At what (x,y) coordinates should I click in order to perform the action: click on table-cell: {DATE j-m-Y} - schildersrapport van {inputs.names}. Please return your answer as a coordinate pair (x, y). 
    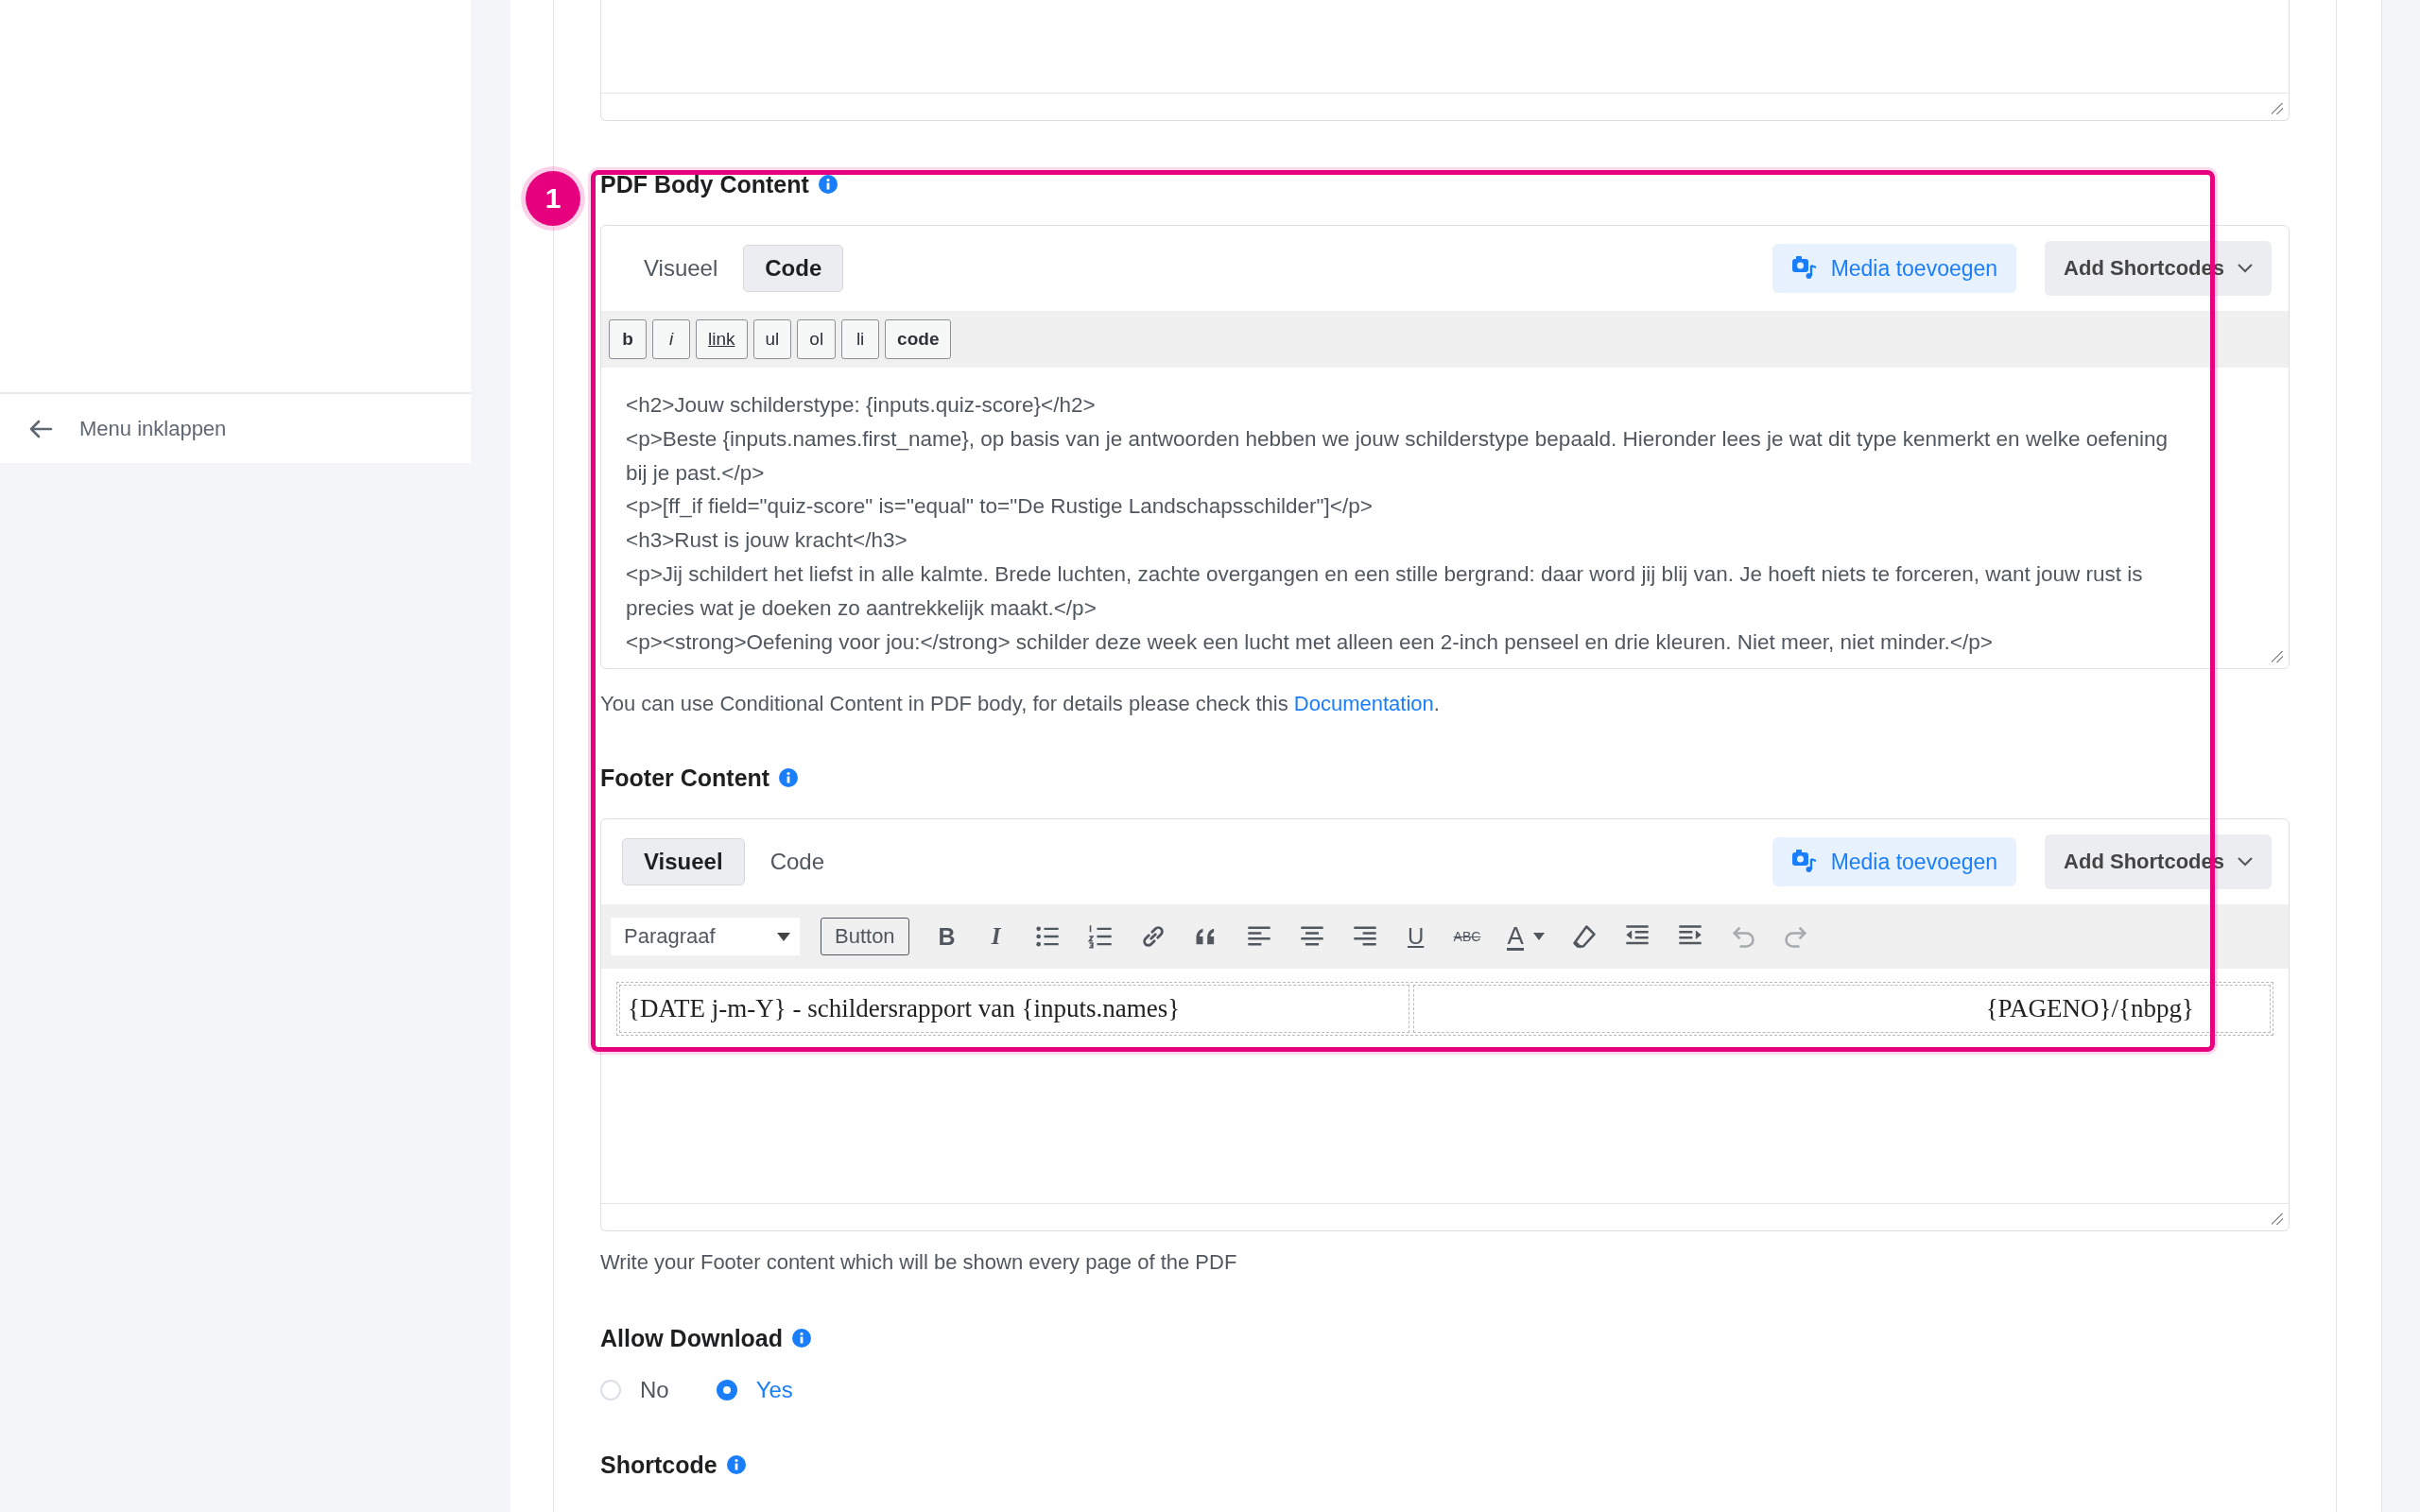
    Looking at the image, I should click on (1014, 1009).